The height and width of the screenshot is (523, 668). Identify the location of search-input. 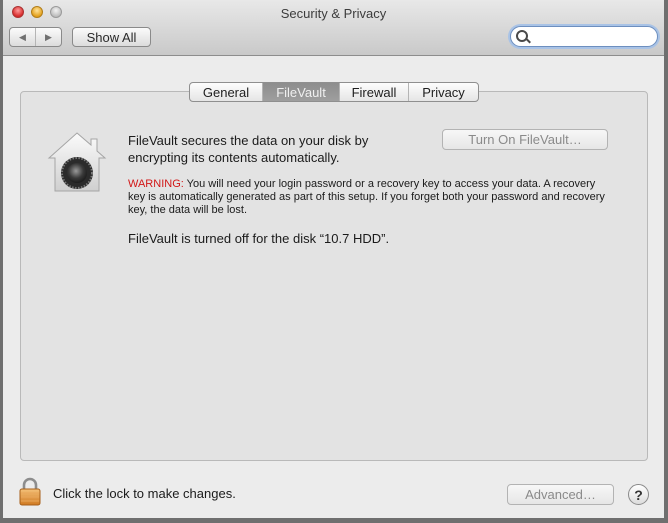
(594, 37).